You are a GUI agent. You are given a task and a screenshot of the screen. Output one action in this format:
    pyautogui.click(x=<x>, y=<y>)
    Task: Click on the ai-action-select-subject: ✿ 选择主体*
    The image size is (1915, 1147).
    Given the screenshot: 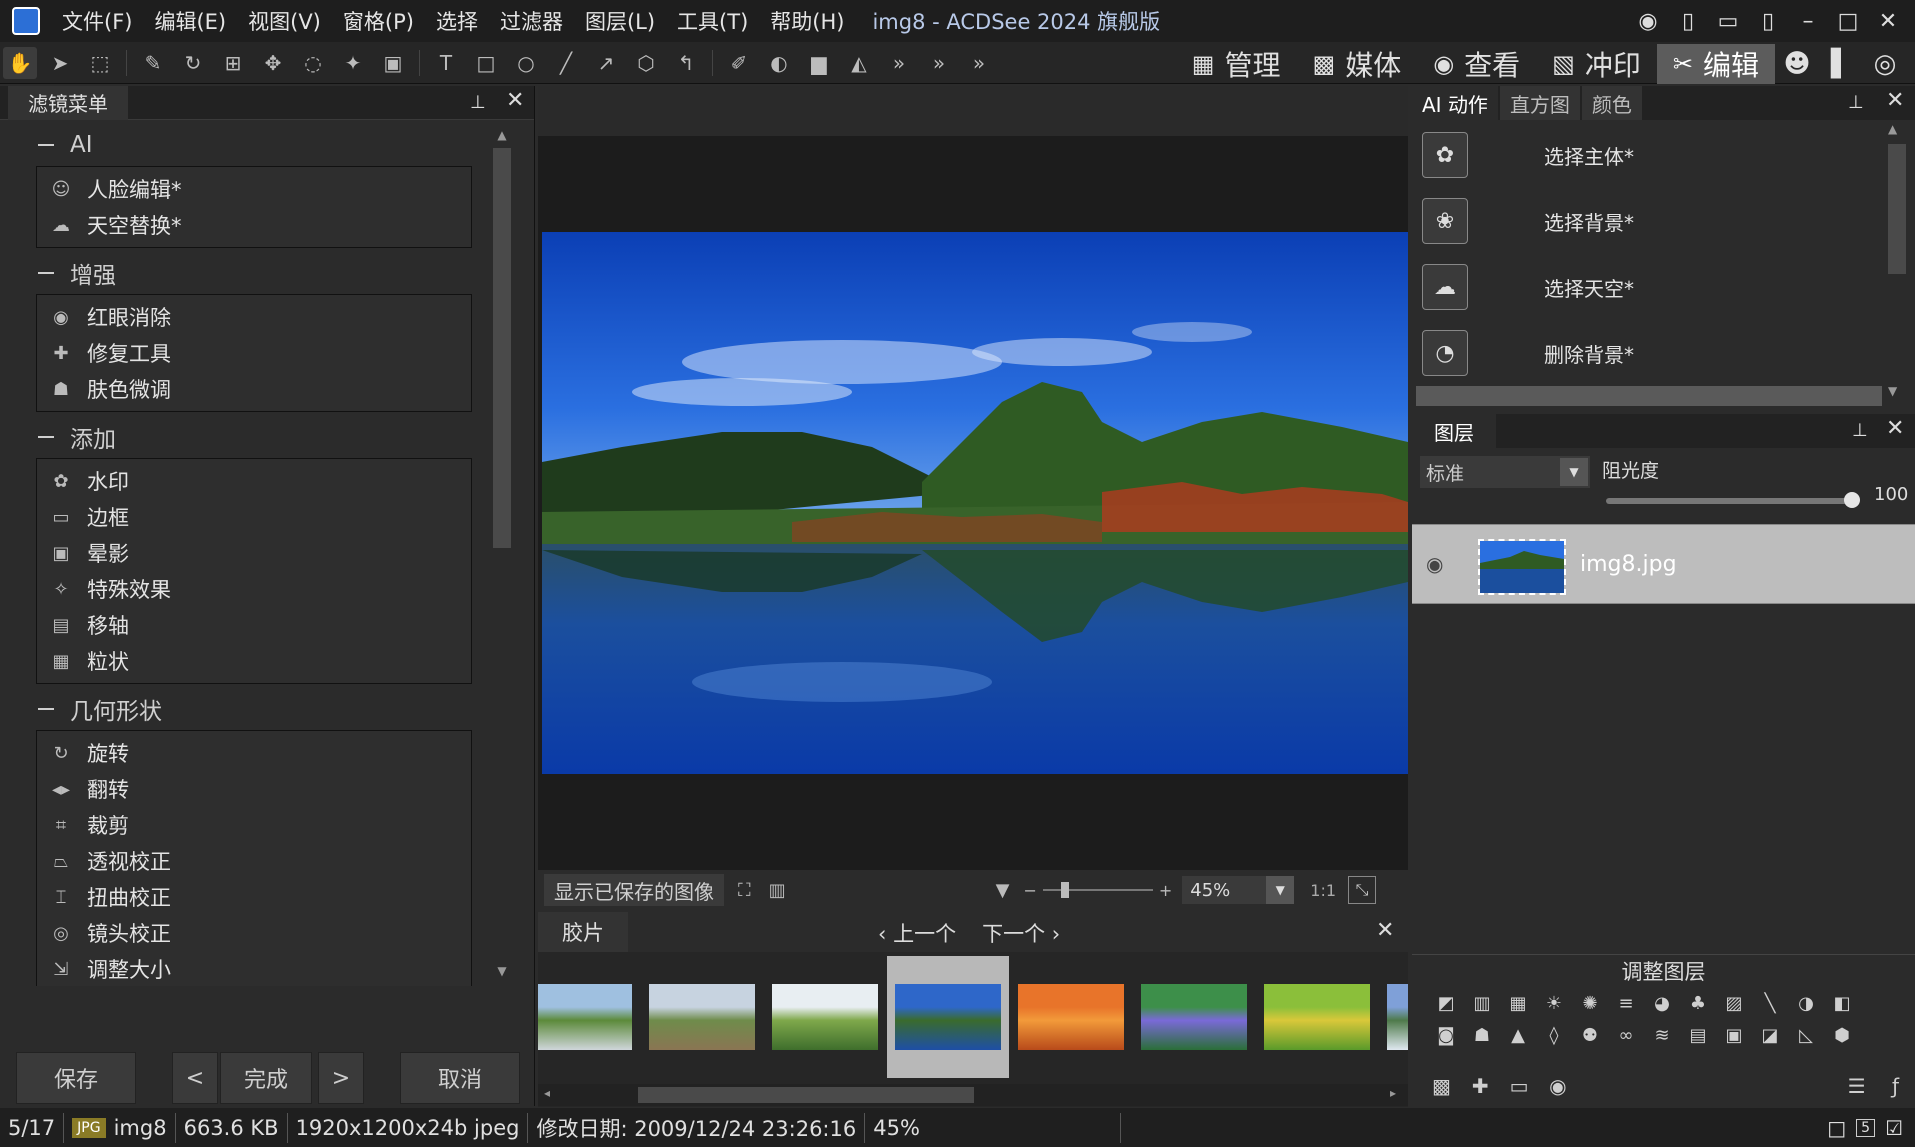 What is the action you would take?
    pyautogui.click(x=1647, y=155)
    